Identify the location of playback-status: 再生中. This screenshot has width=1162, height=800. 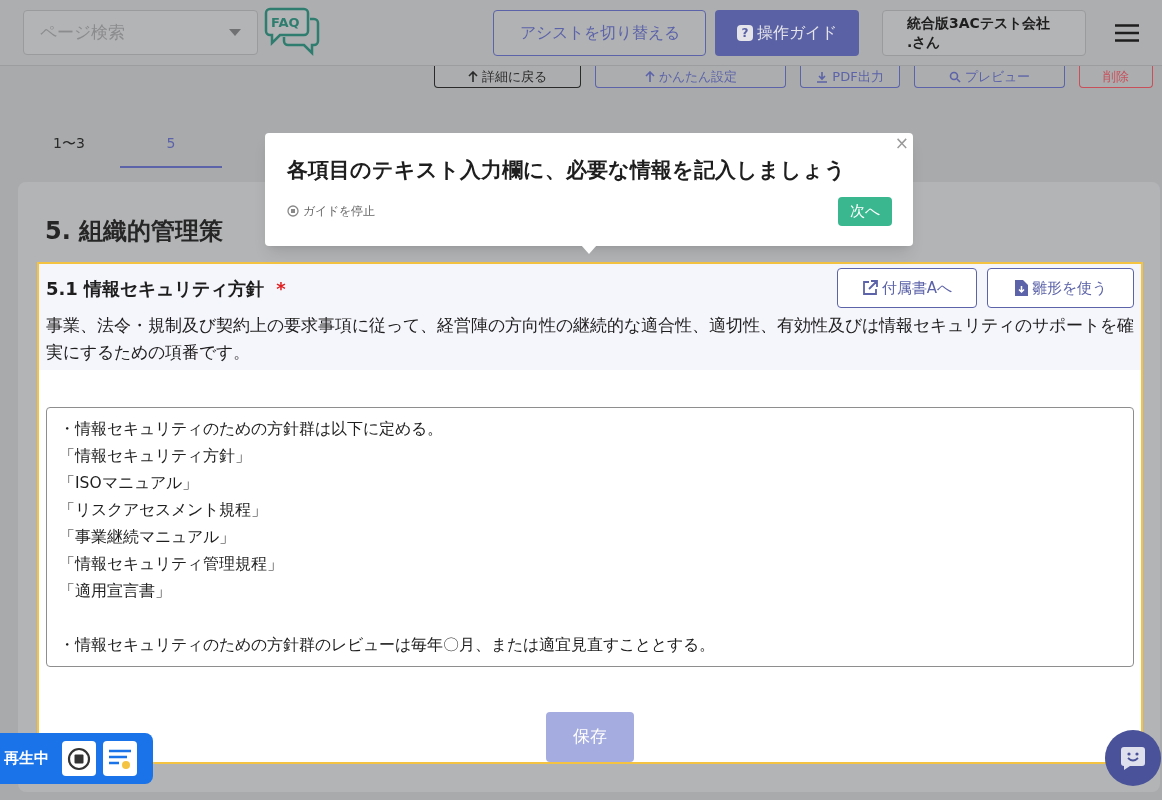
(26, 759).